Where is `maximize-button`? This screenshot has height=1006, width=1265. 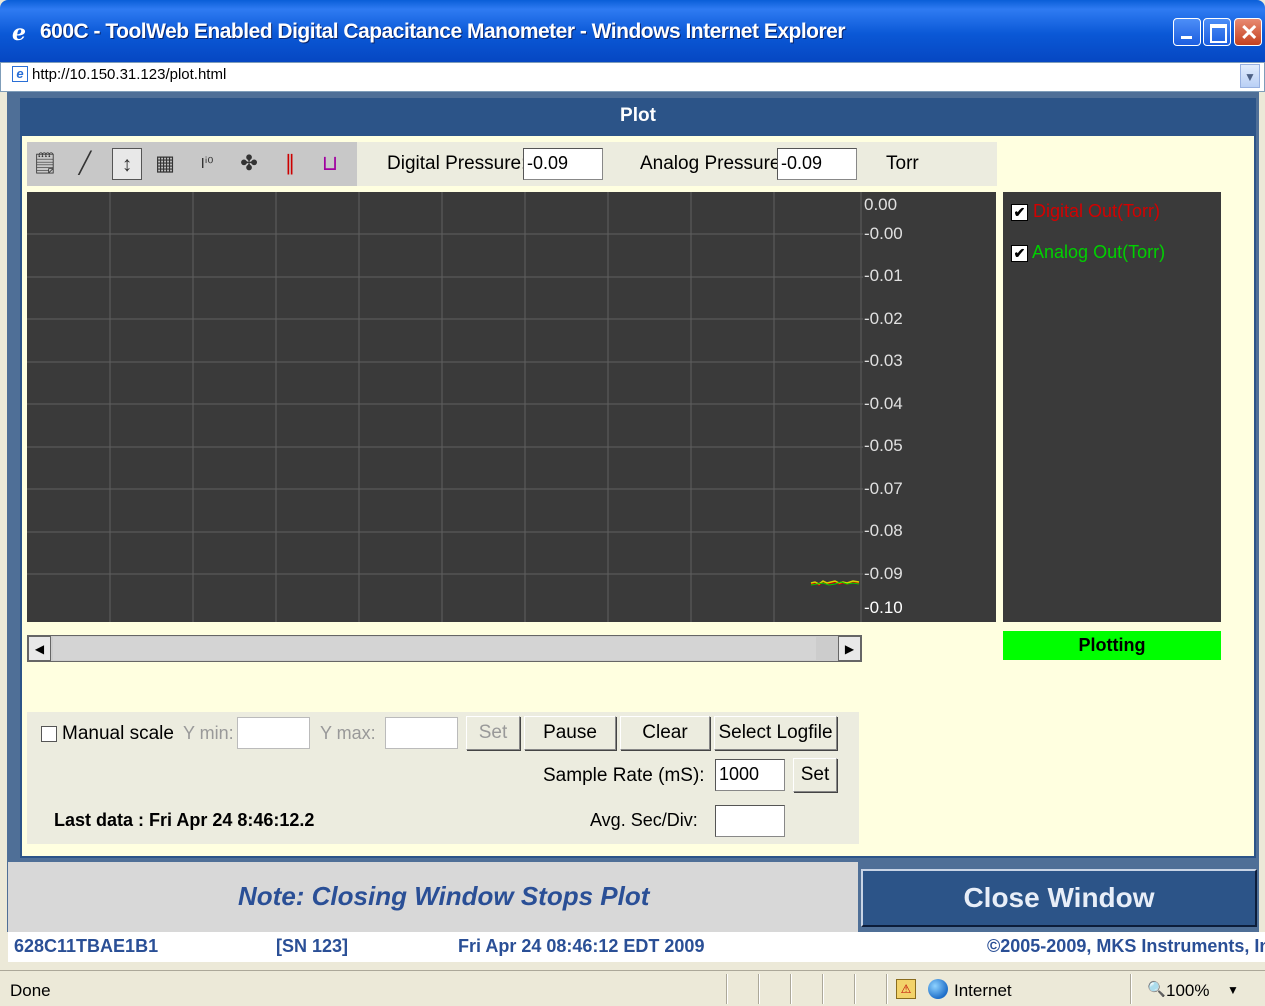 maximize-button is located at coordinates (1217, 32).